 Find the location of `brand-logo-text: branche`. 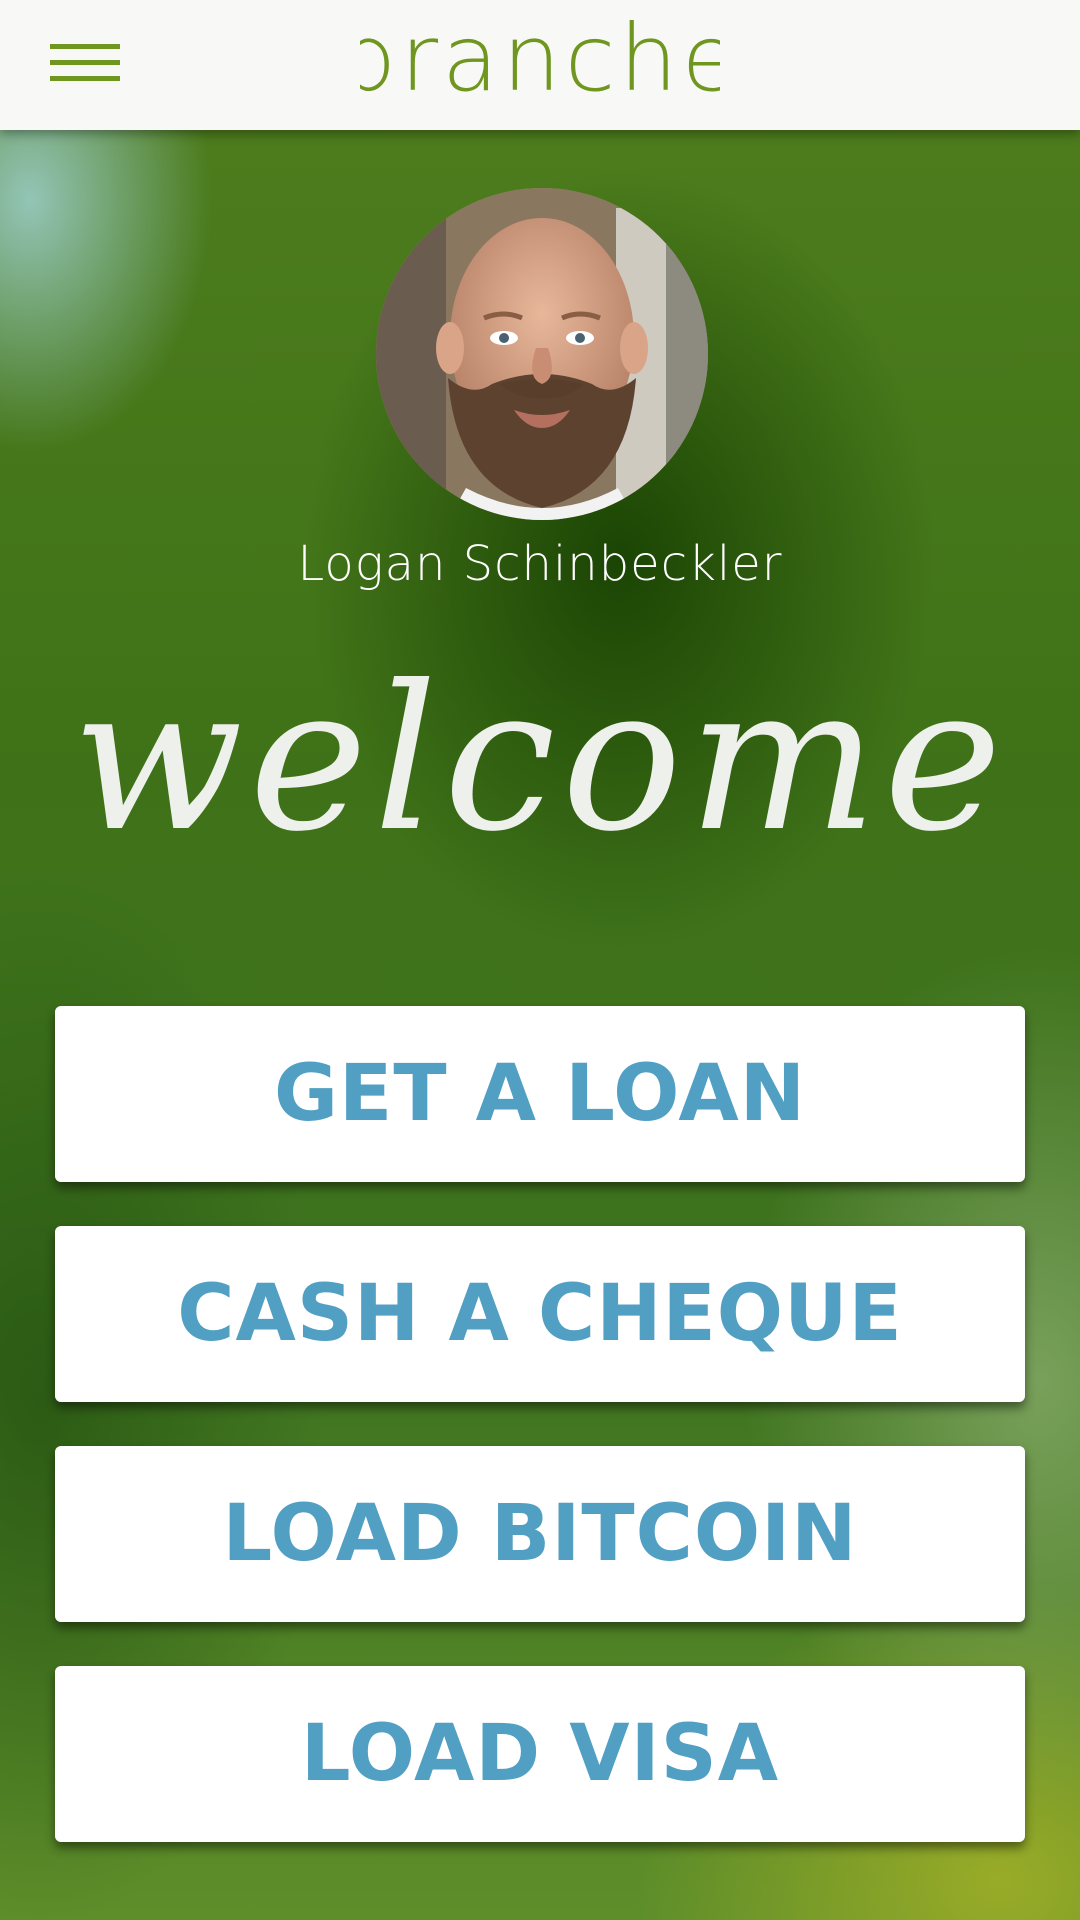

brand-logo-text: branche is located at coordinates (540, 63).